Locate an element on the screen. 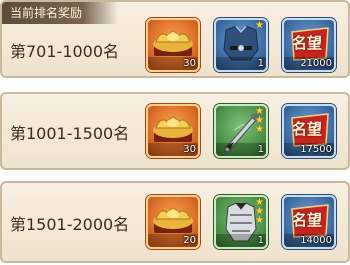  reward-quantity: 14000 is located at coordinates (316, 240).